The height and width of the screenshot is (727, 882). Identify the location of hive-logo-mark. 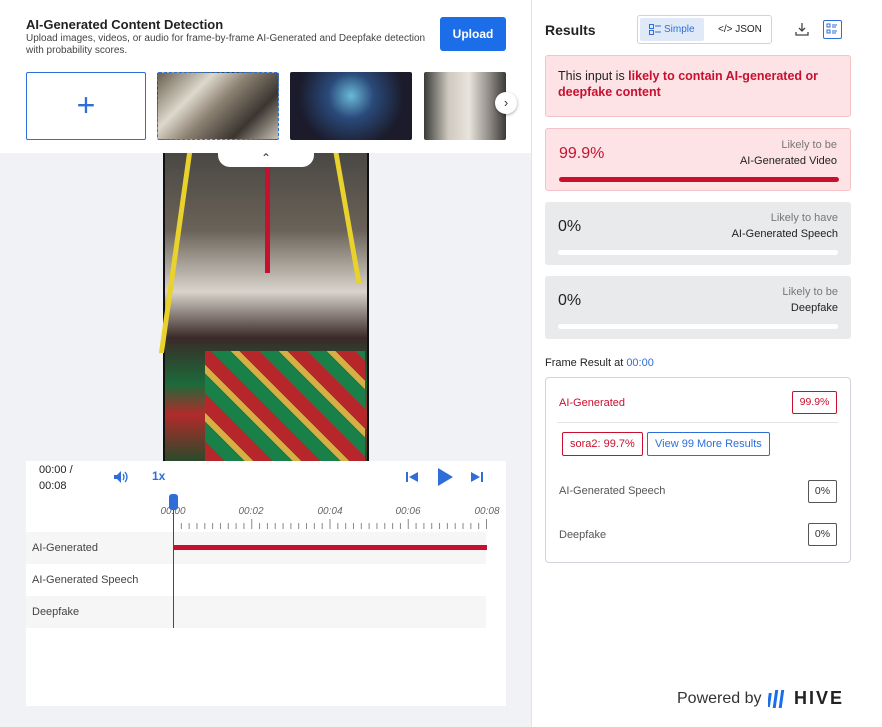
(776, 699).